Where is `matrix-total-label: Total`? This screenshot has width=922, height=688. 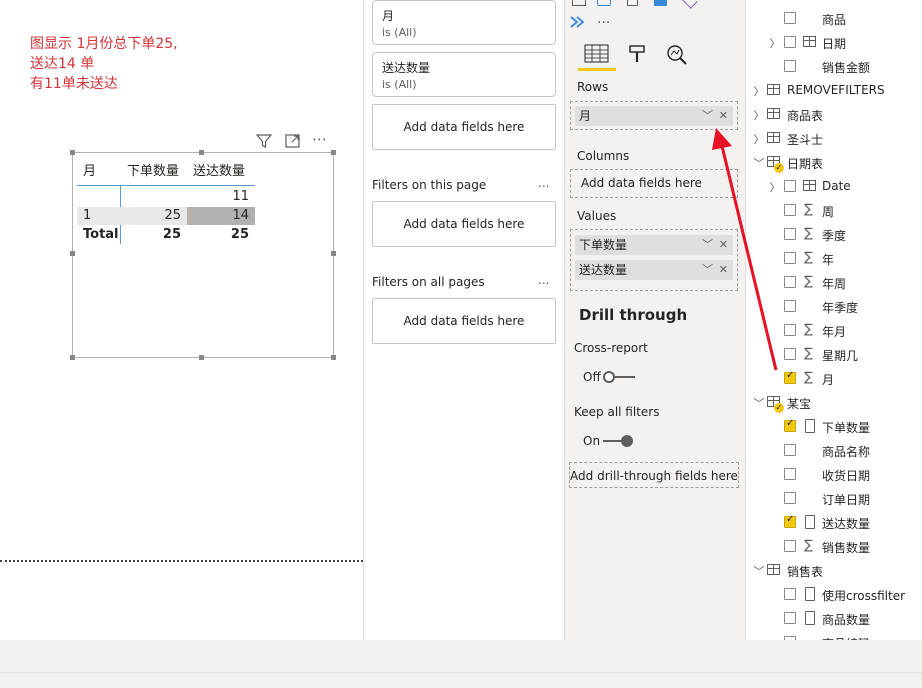 matrix-total-label: Total is located at coordinates (101, 234).